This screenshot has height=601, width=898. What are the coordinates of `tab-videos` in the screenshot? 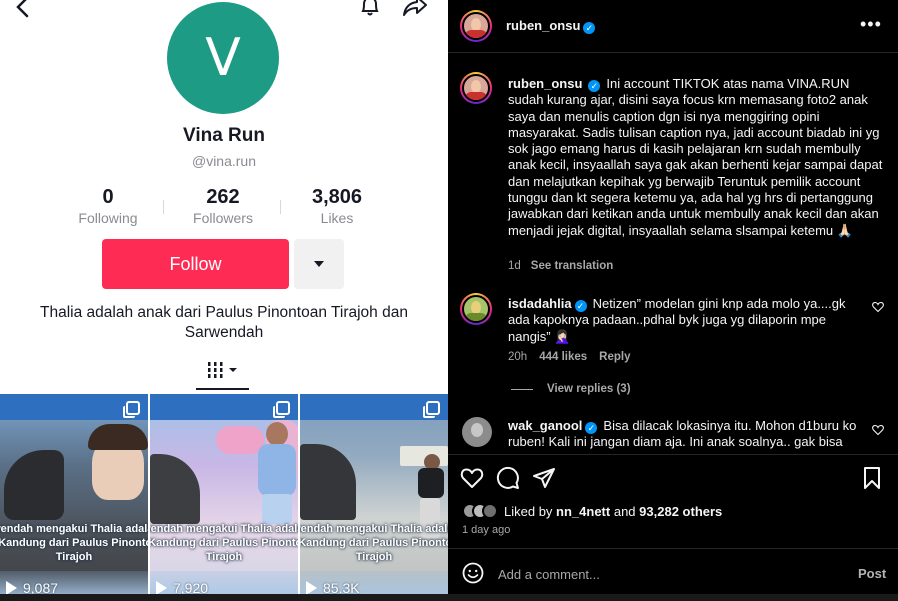 It's located at (222, 371).